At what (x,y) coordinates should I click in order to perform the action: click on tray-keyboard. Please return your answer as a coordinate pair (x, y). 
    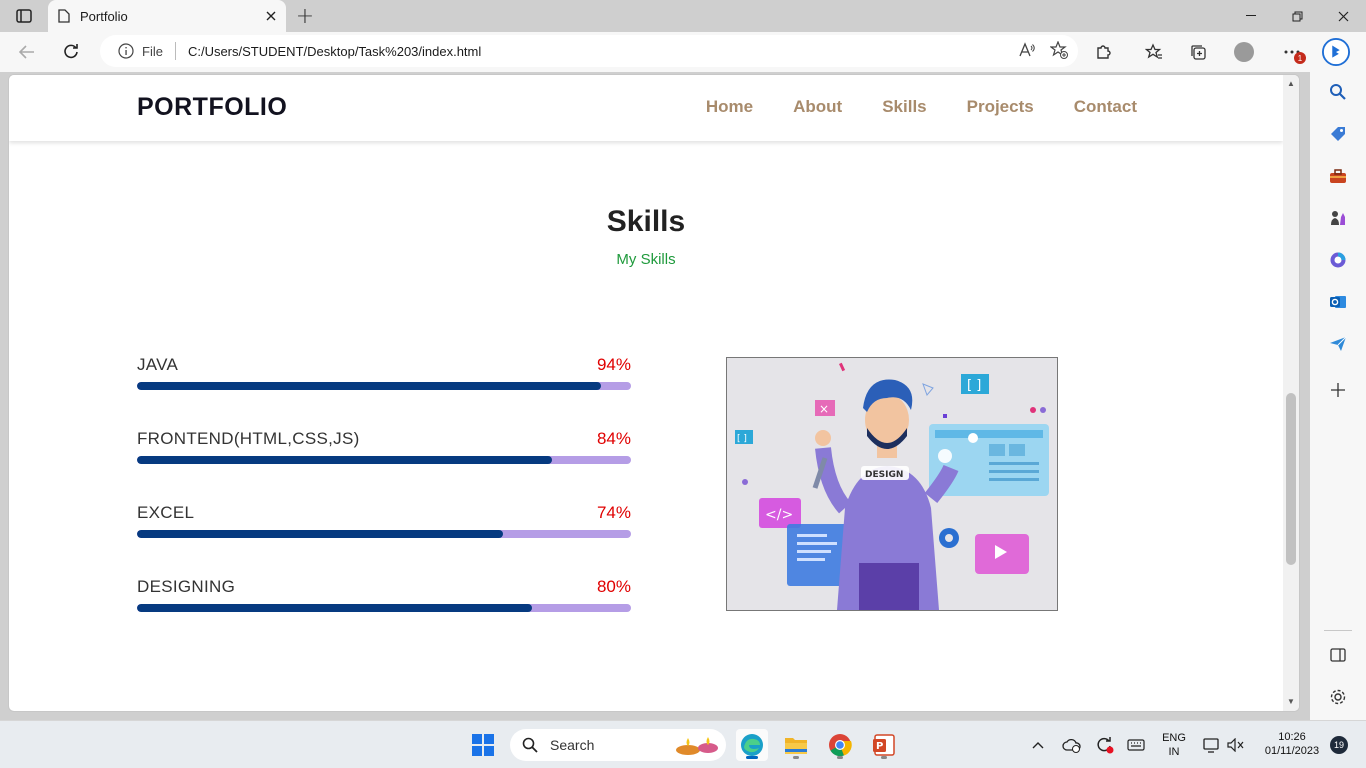
    Looking at the image, I should click on (1136, 745).